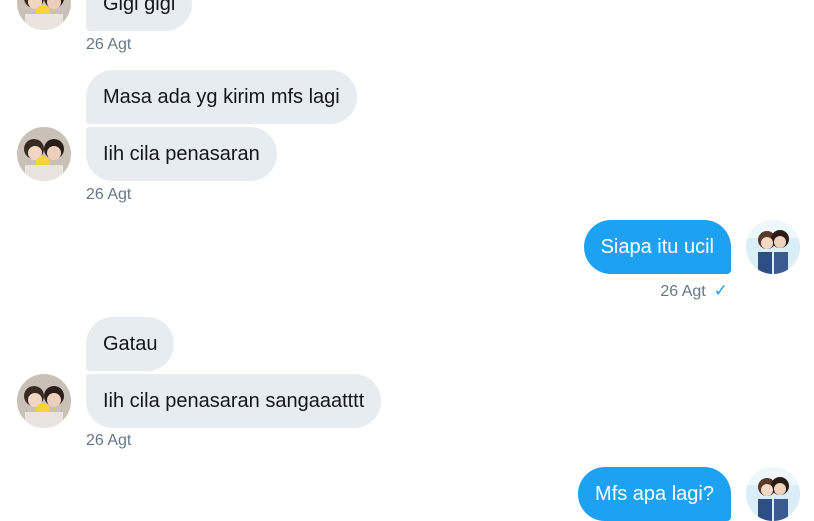 Image resolution: width=814 pixels, height=521 pixels. I want to click on incoming-message-bubble: Iih cila penasaran, so click(181, 154).